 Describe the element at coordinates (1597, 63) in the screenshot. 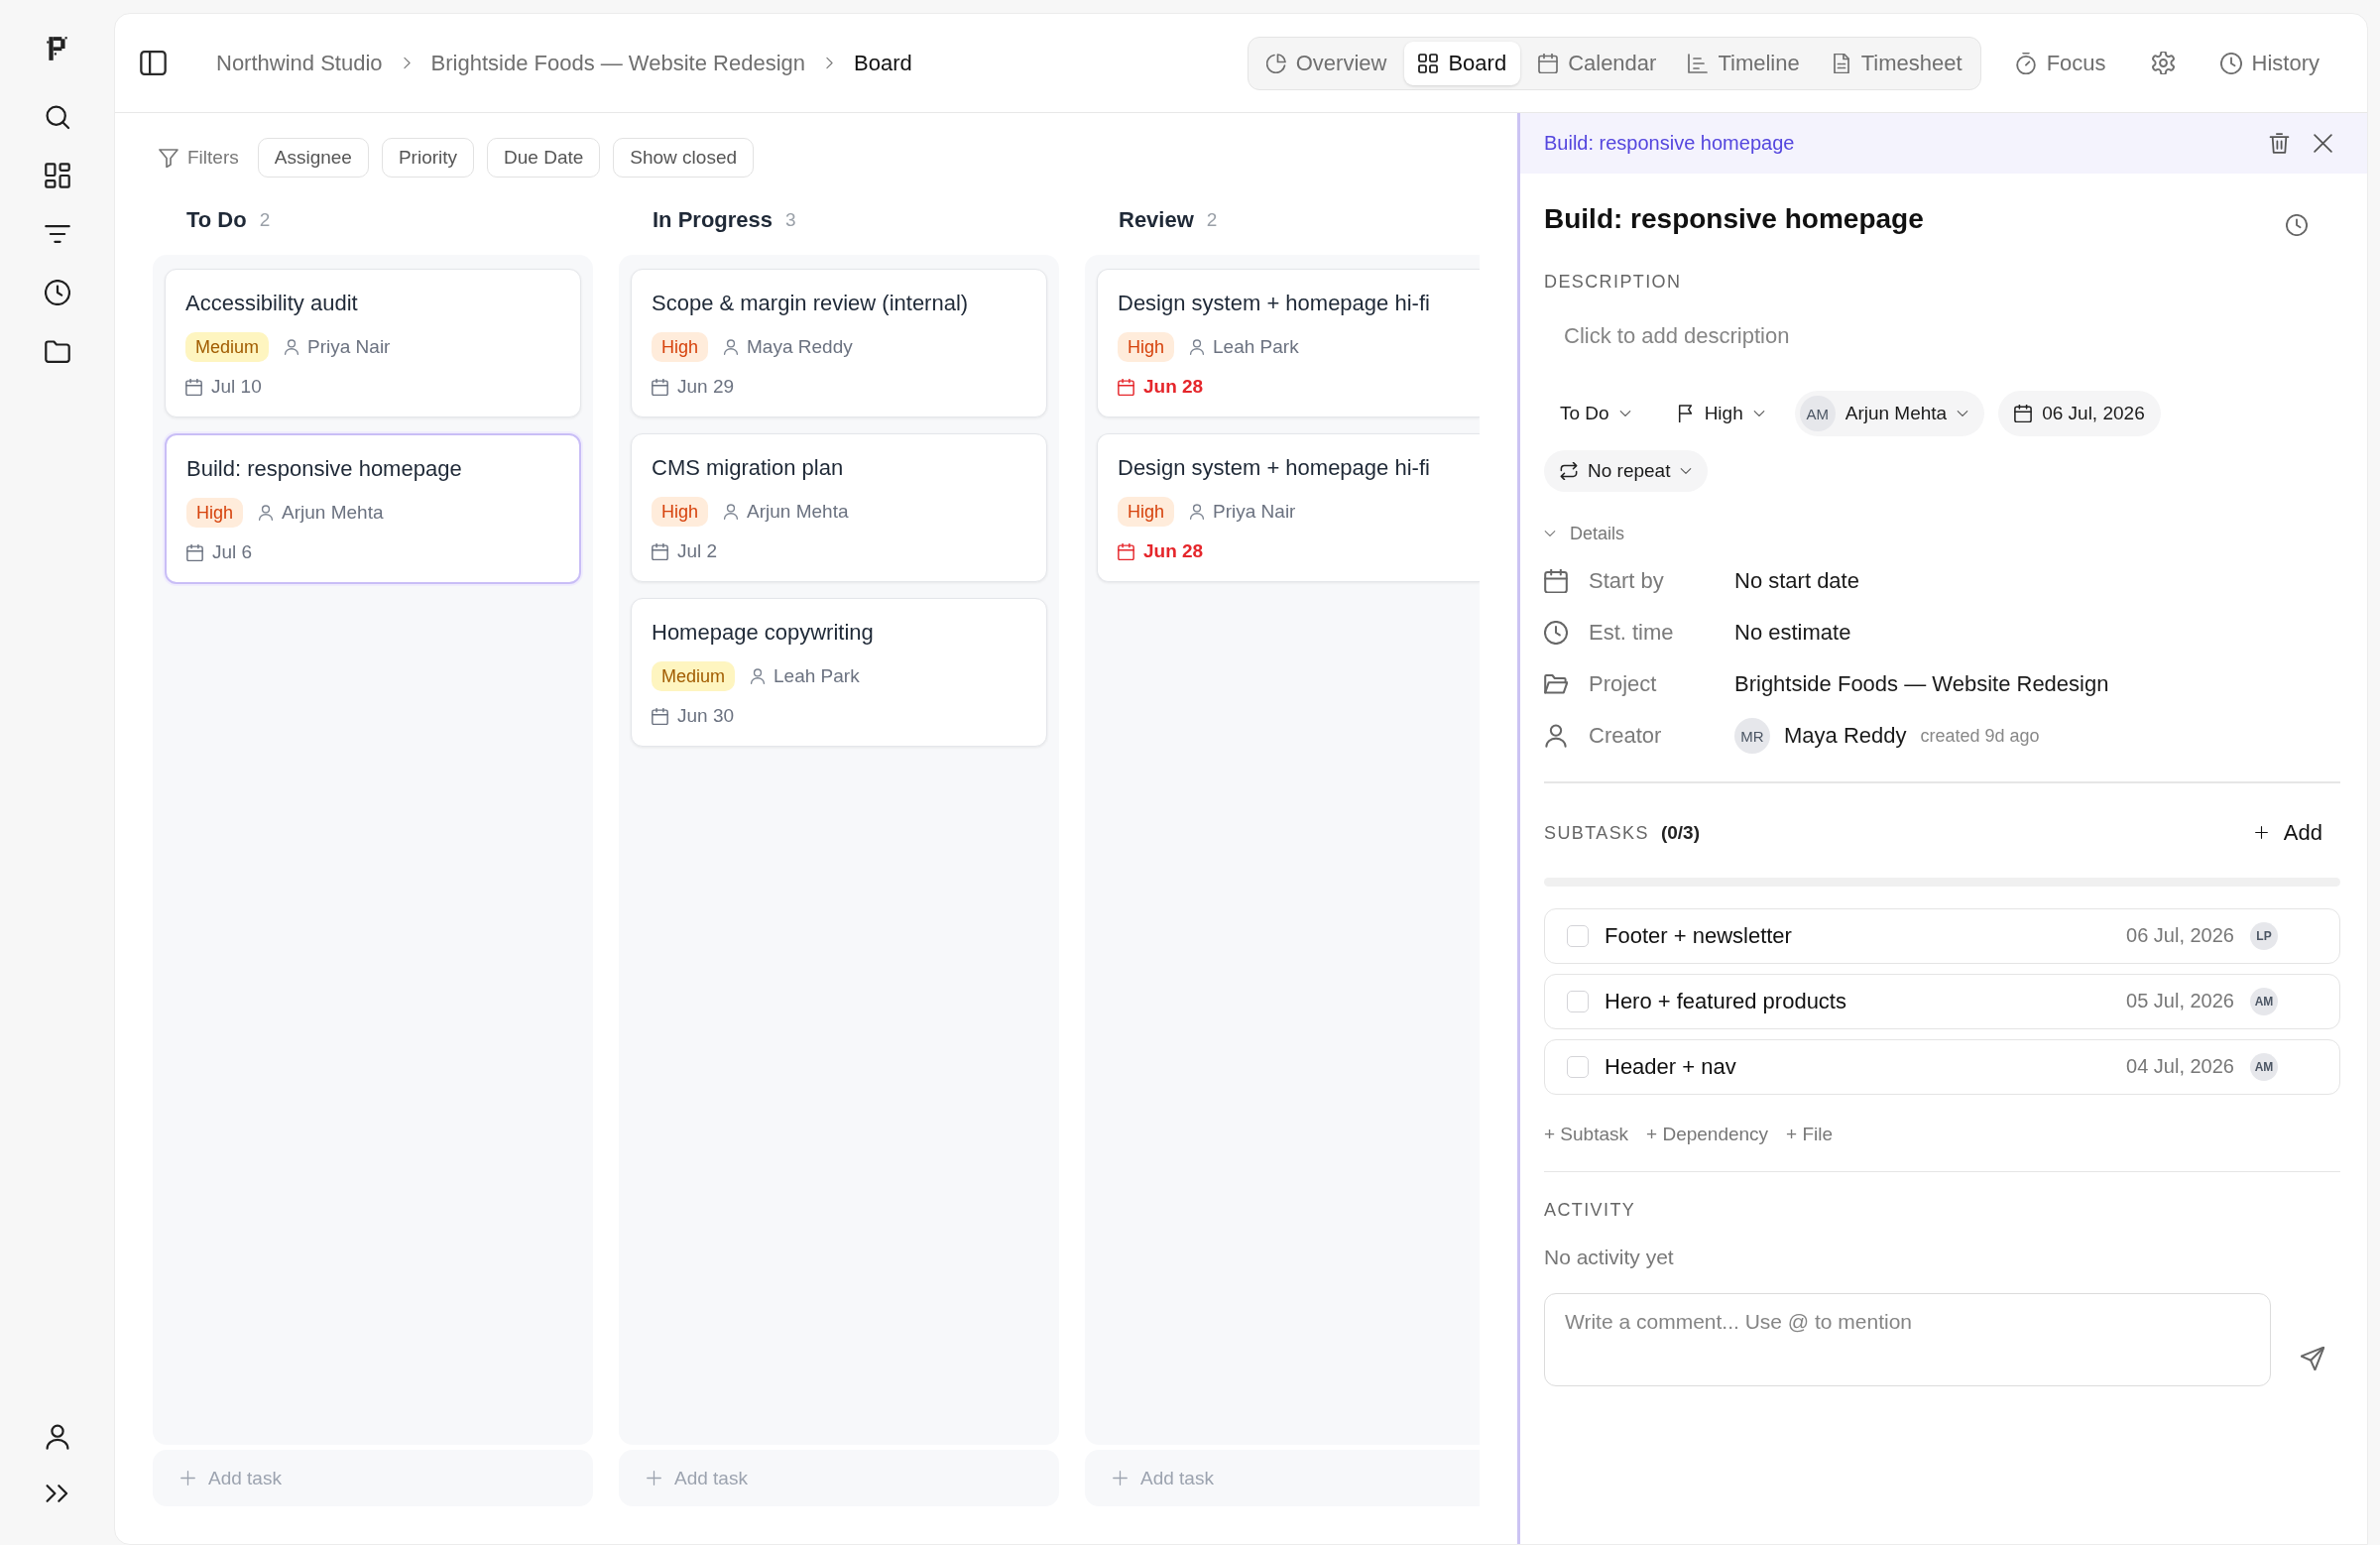

I see `view-tab: Calendar` at that location.